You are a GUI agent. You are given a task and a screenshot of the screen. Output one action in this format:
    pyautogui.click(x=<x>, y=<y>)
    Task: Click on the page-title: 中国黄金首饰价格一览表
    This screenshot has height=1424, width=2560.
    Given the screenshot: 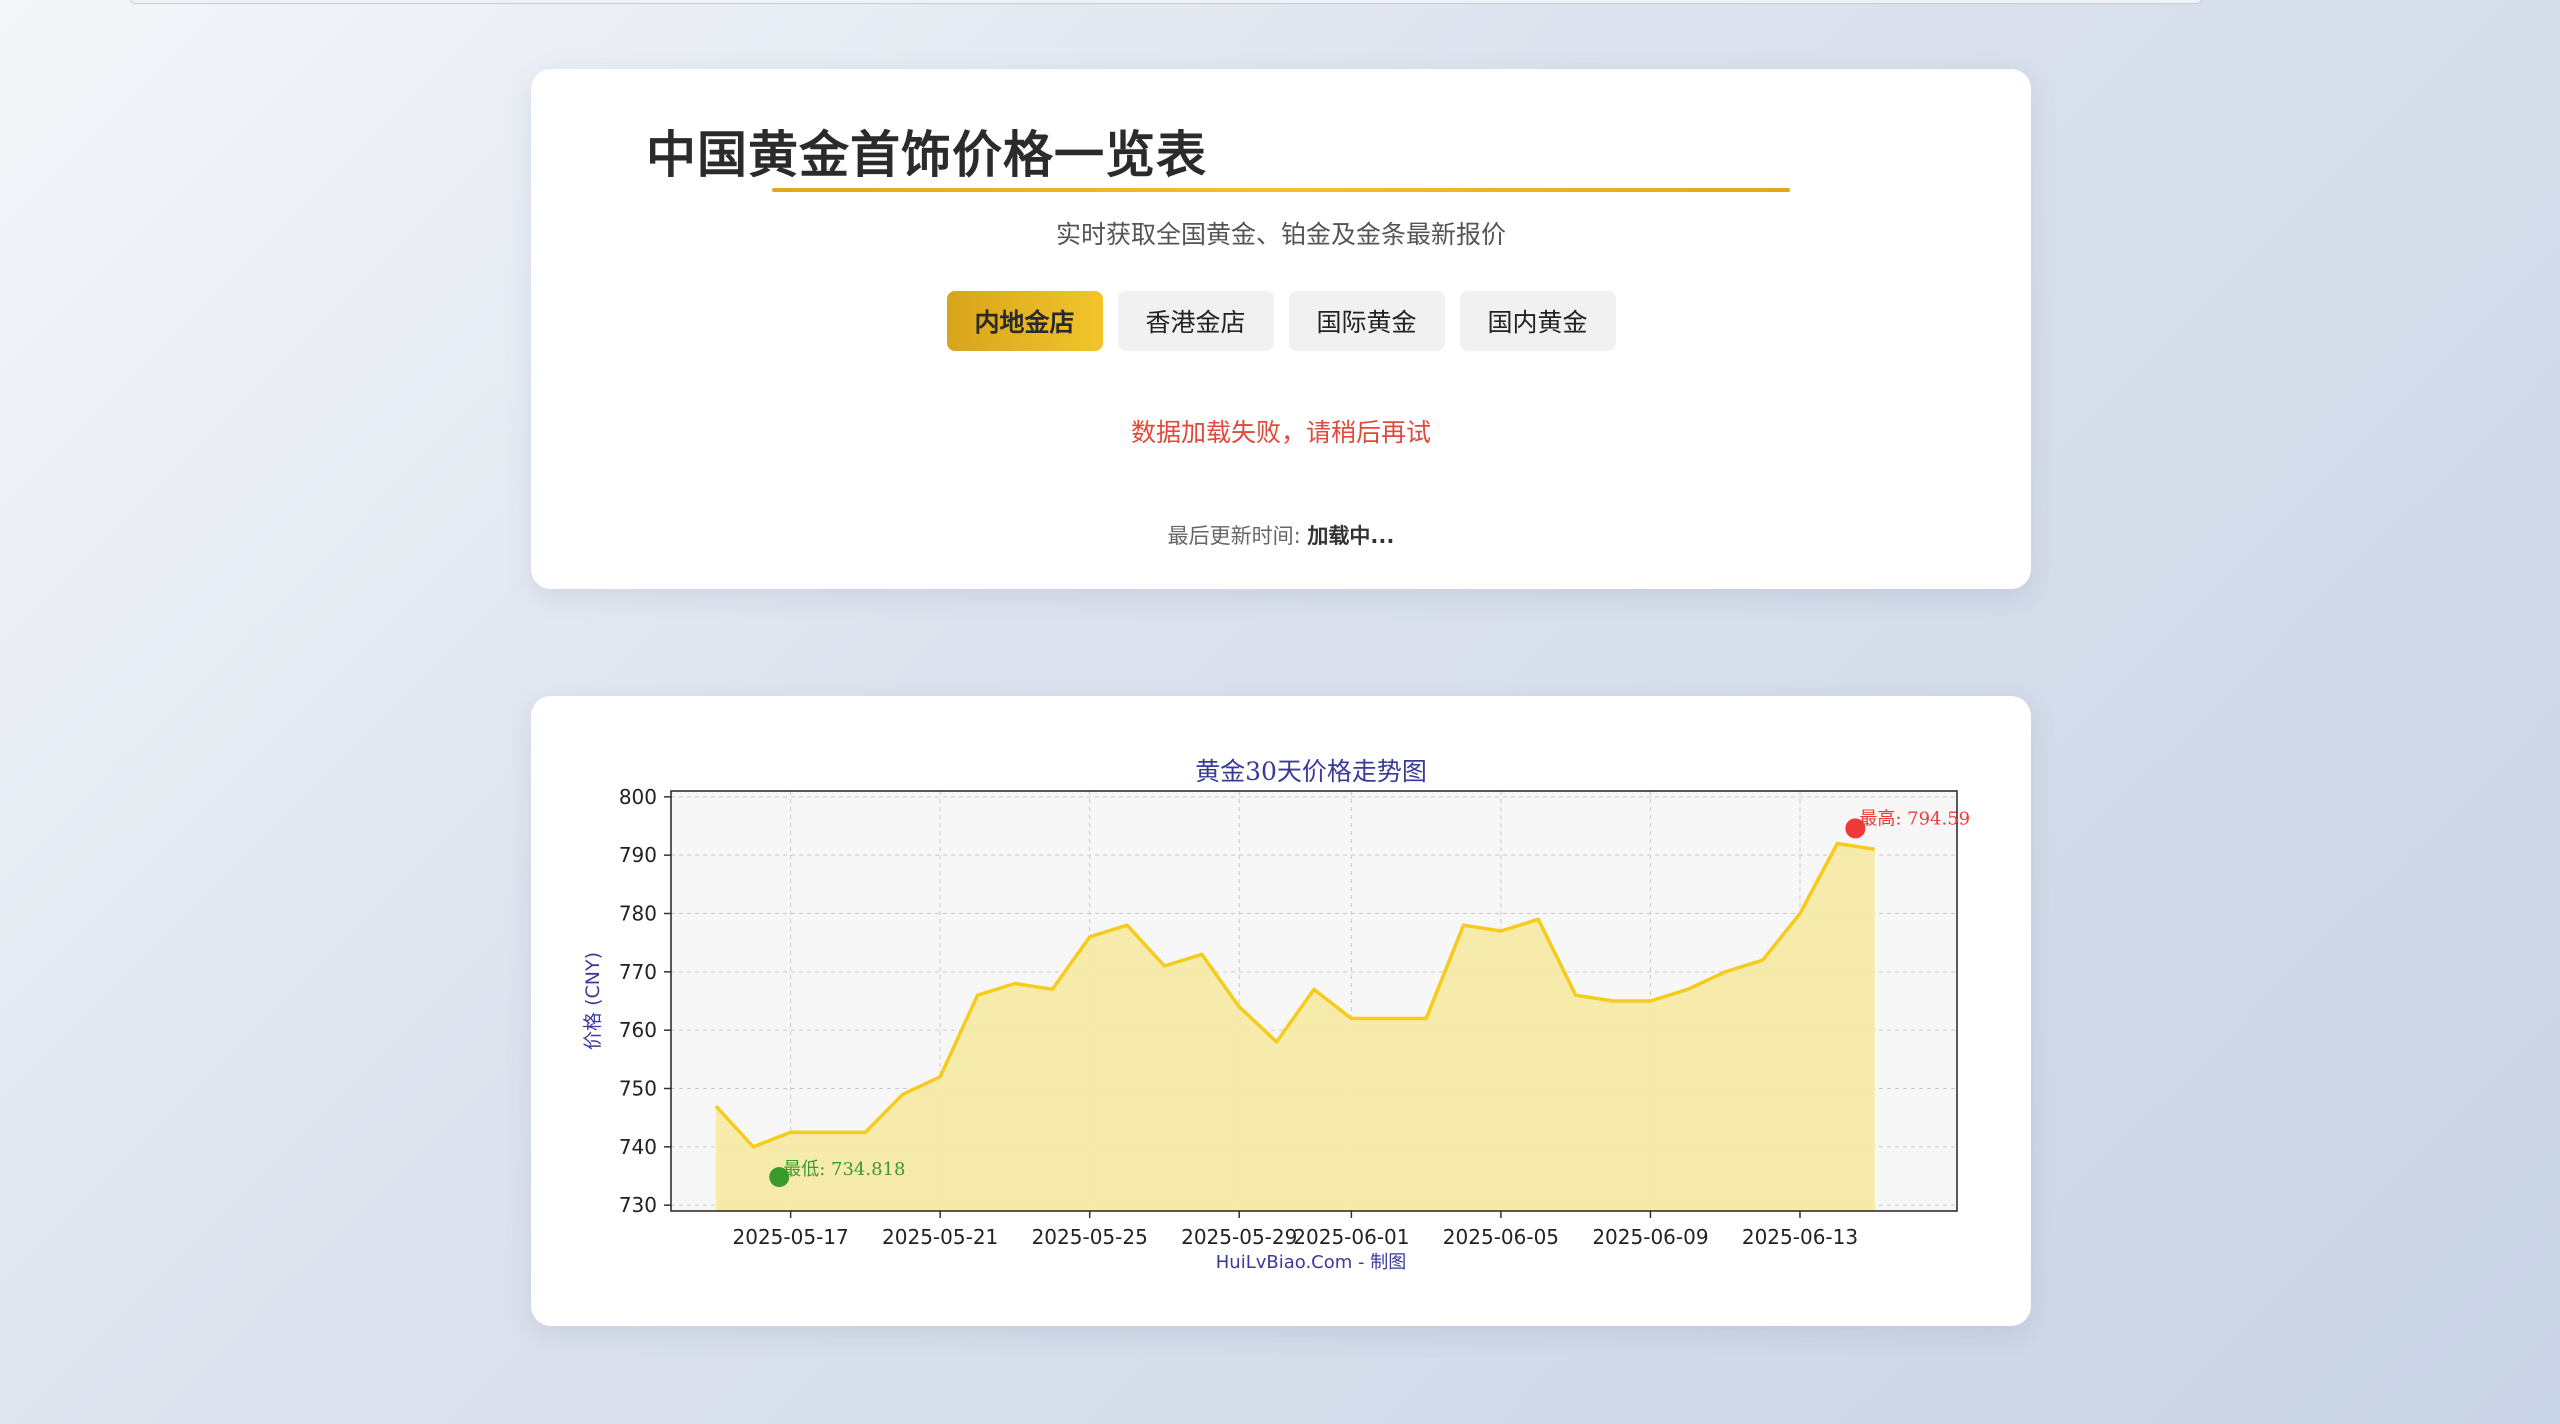 What is the action you would take?
    pyautogui.click(x=926, y=155)
    